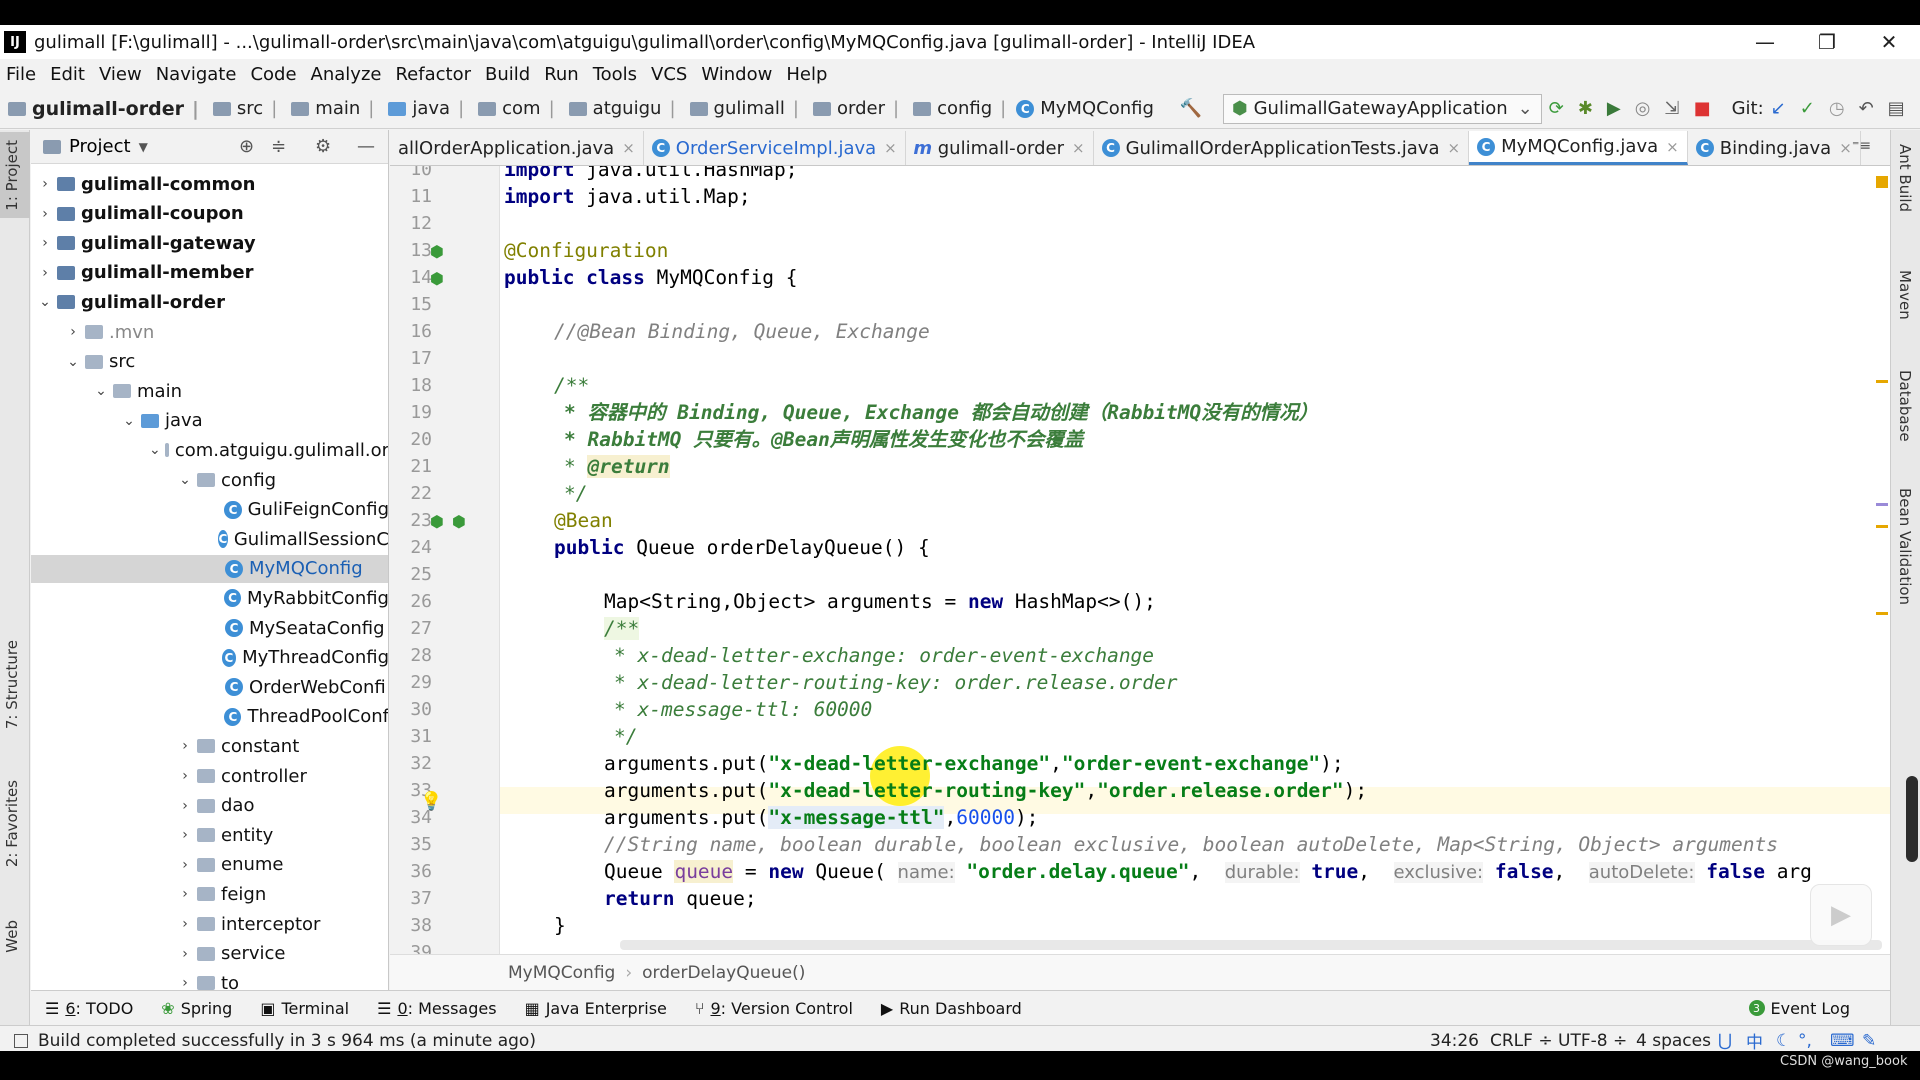 The width and height of the screenshot is (1920, 1080). Describe the element at coordinates (323, 146) in the screenshot. I see `gear-icon: ⚙` at that location.